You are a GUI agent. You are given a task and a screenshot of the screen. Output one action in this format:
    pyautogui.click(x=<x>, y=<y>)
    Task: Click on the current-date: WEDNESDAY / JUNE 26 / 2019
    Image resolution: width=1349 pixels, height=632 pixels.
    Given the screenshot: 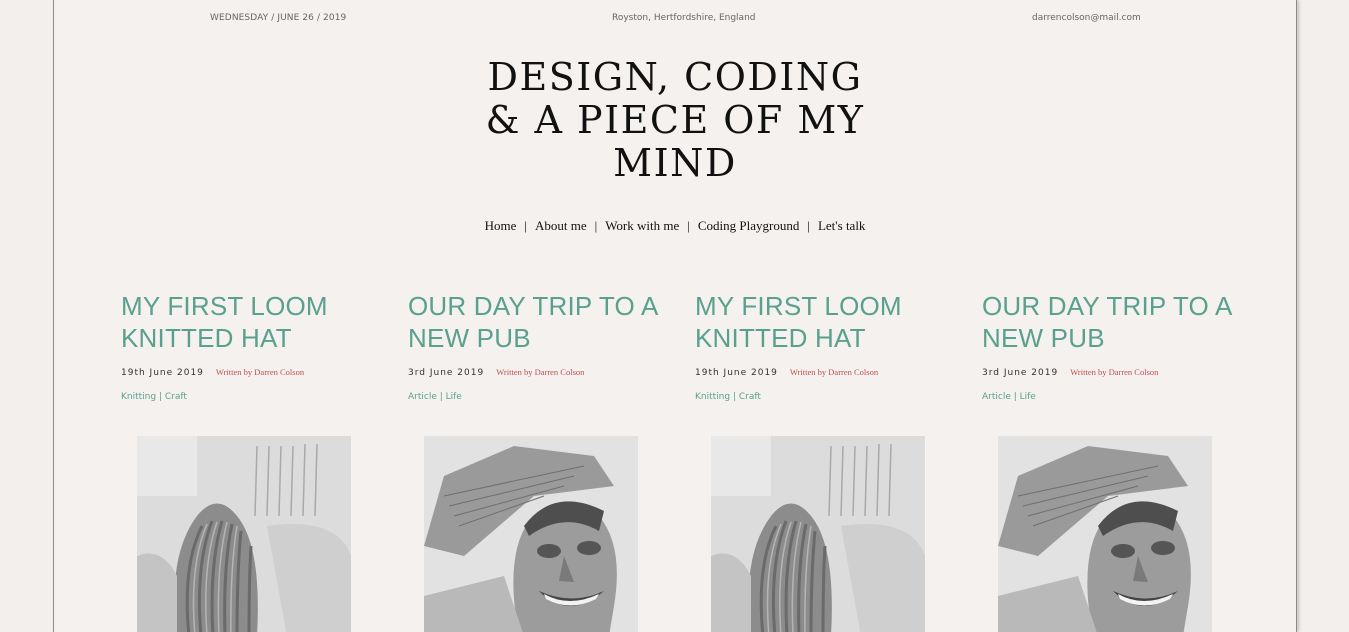 What is the action you would take?
    pyautogui.click(x=278, y=18)
    